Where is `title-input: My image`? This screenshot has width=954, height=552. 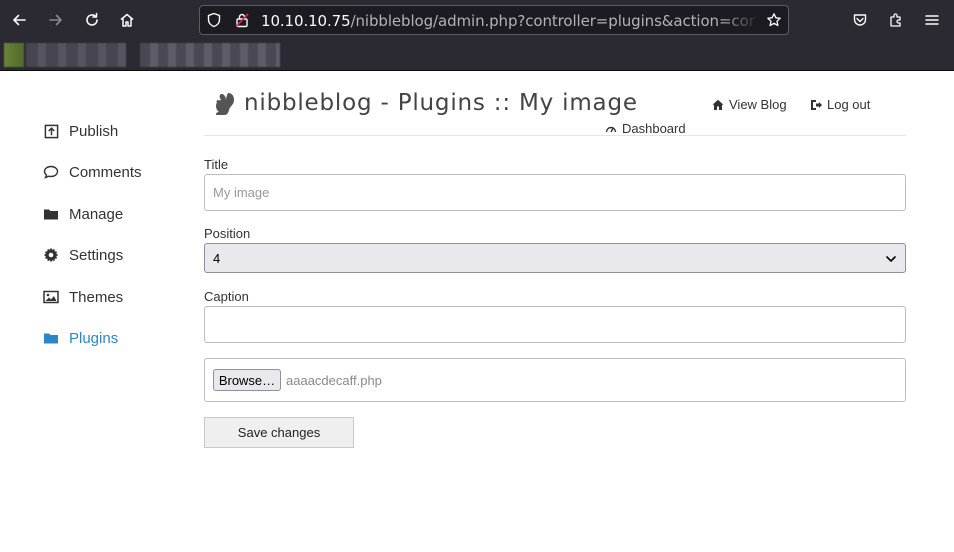 title-input: My image is located at coordinates (555, 192).